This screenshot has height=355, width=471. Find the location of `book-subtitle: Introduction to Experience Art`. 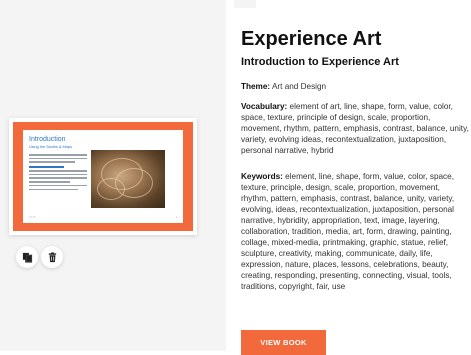

book-subtitle: Introduction to Experience Art is located at coordinates (320, 62).